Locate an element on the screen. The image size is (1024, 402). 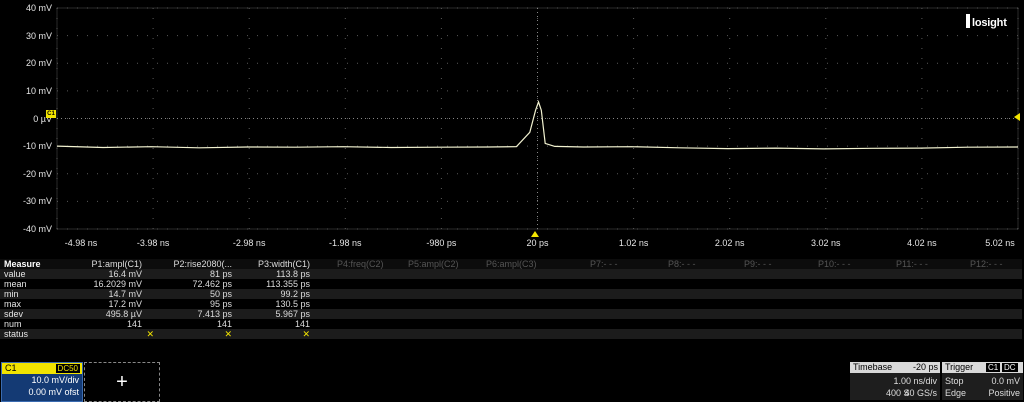
p3-num: 141 is located at coordinates (302, 324).